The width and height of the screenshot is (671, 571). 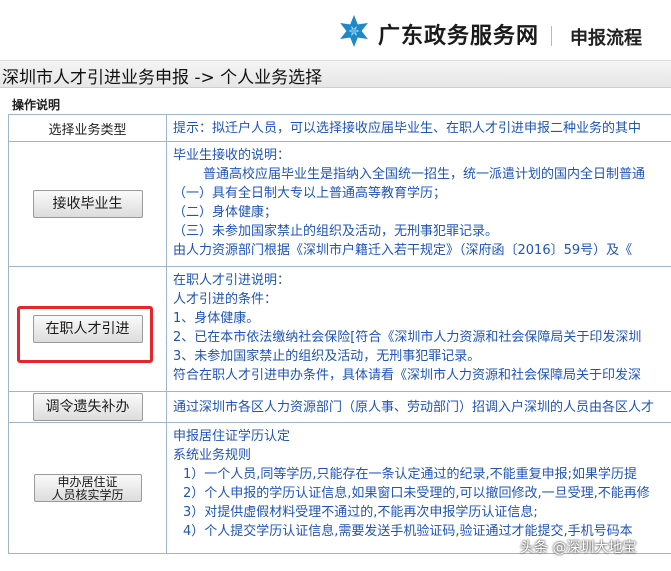 I want to click on row-description: 通过深圳市各区人力资源部门（原人事、劳动部门）招调入户深圳的人员由各区人才, so click(x=422, y=407).